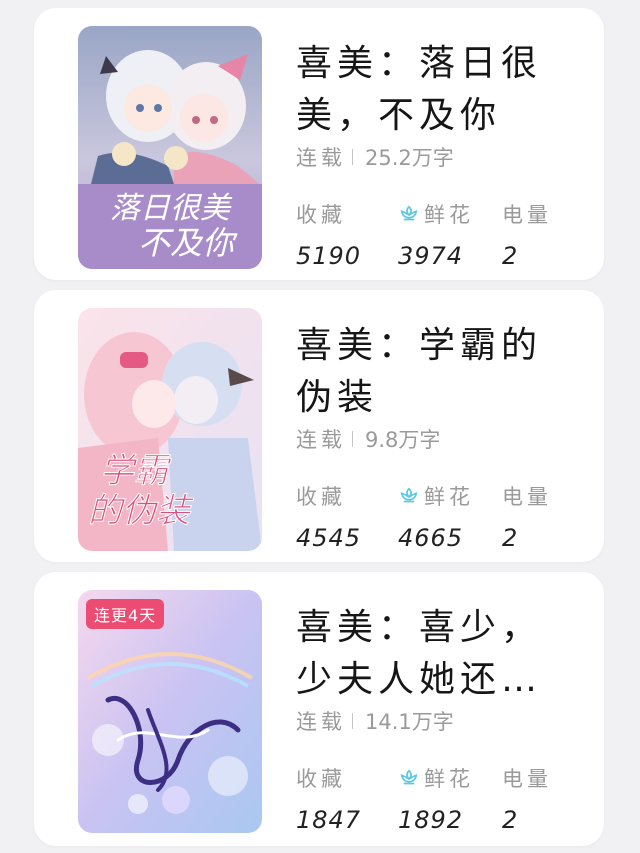 The image size is (640, 853). Describe the element at coordinates (328, 800) in the screenshot. I see `stat-favorites: 收藏 1847` at that location.